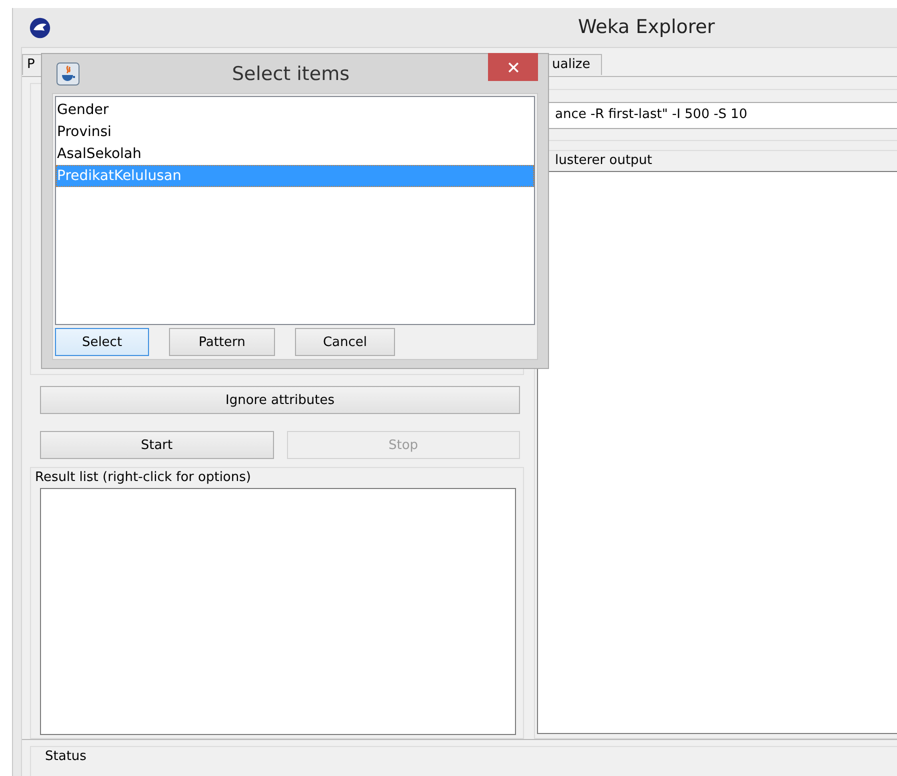  I want to click on button: Ignore attributes, so click(280, 400).